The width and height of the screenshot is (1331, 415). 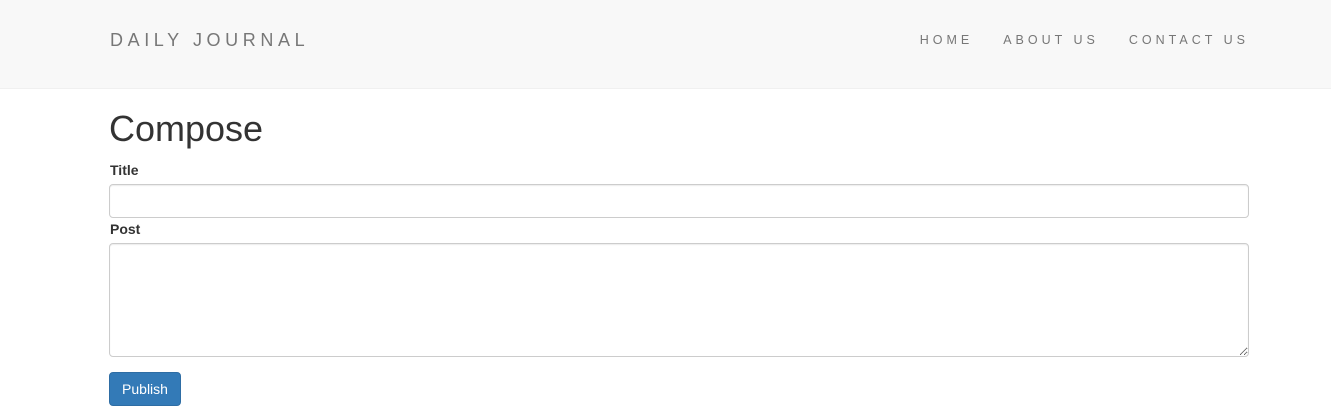 What do you see at coordinates (124, 170) in the screenshot?
I see `title-label: Title` at bounding box center [124, 170].